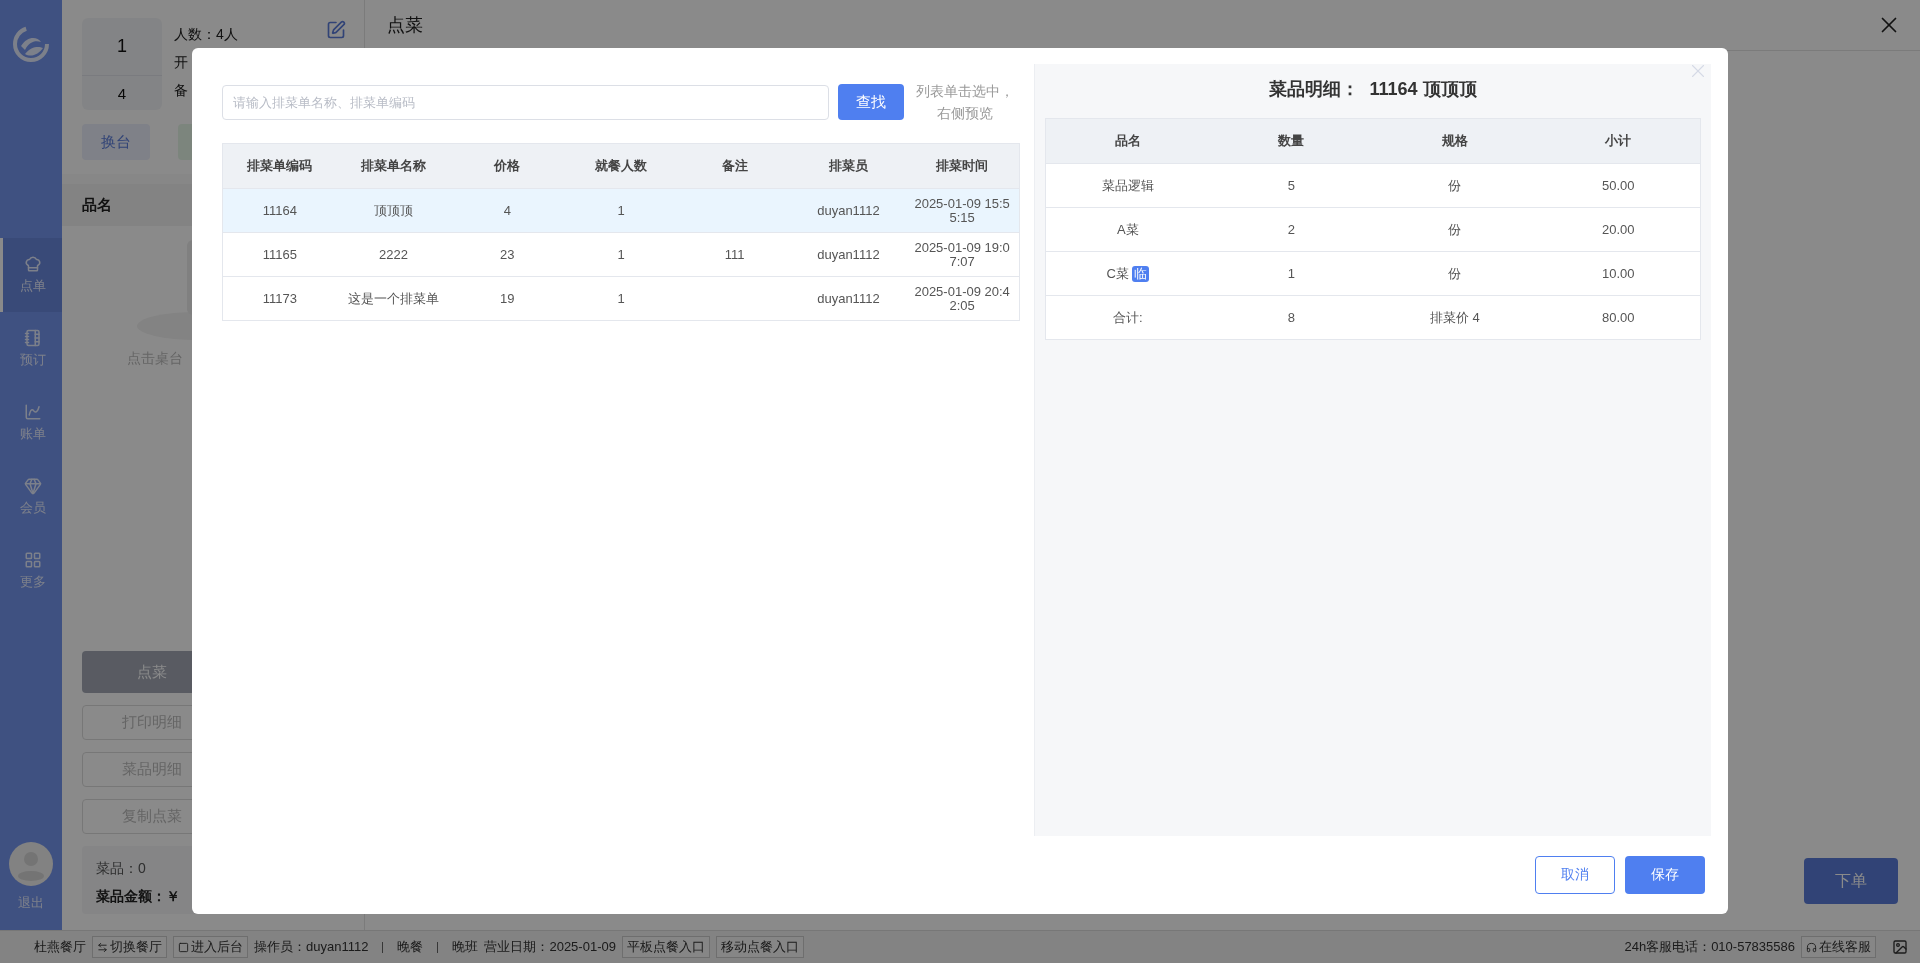 This screenshot has height=963, width=1920. I want to click on table-cell: C菜 临, so click(1128, 273).